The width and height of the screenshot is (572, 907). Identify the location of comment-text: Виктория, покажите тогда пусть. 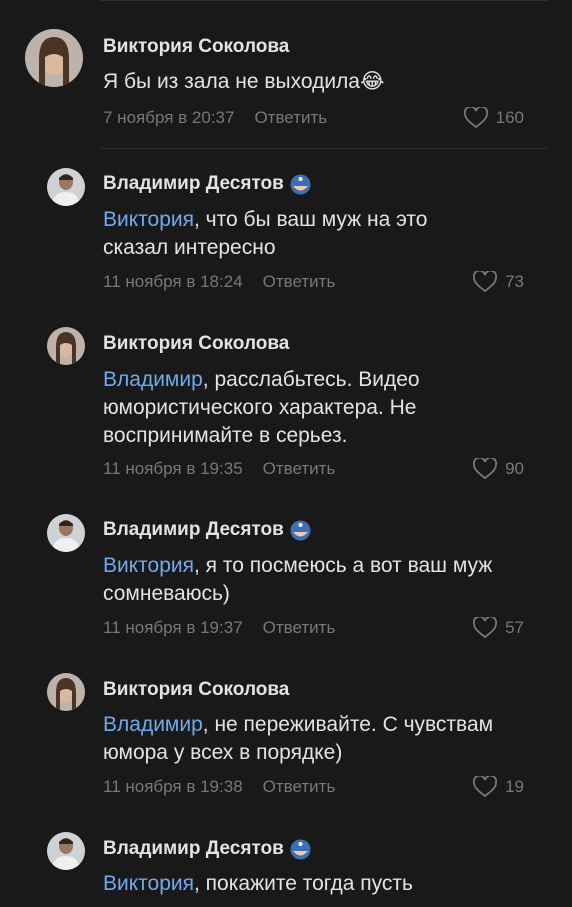
(325, 884).